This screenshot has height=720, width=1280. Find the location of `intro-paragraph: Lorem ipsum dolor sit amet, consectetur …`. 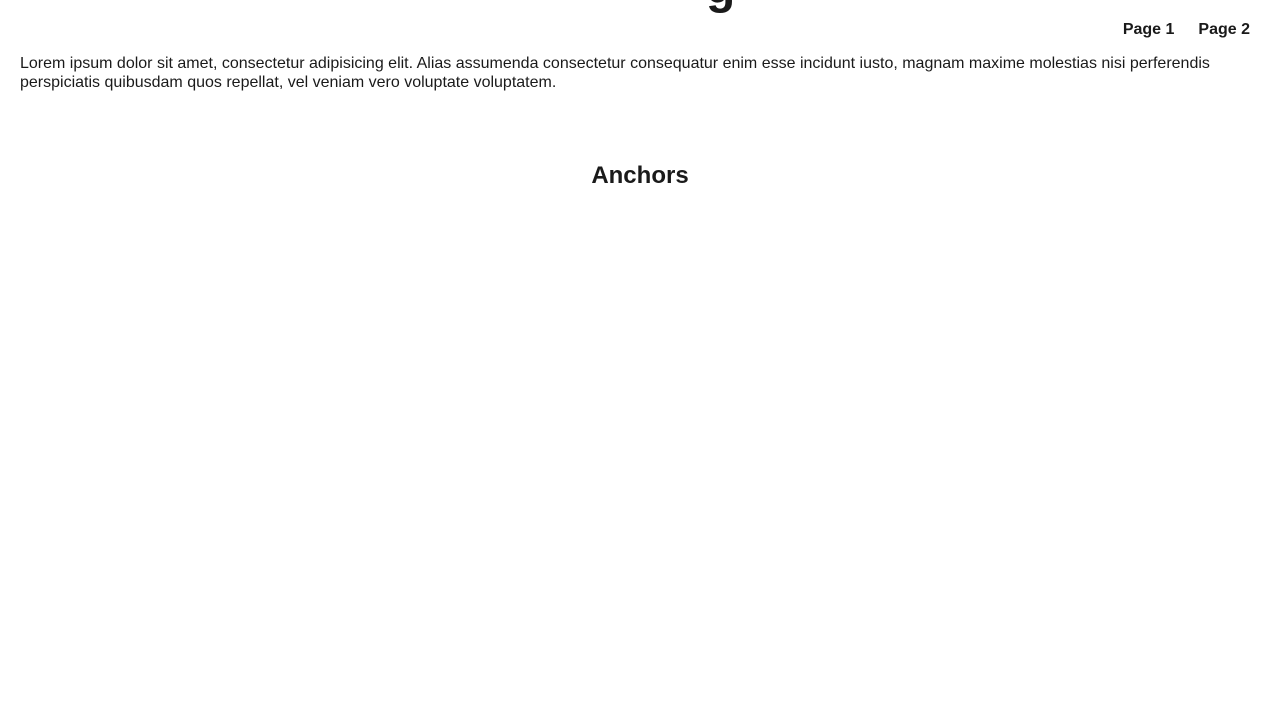

intro-paragraph: Lorem ipsum dolor sit amet, consectetur … is located at coordinates (615, 73).